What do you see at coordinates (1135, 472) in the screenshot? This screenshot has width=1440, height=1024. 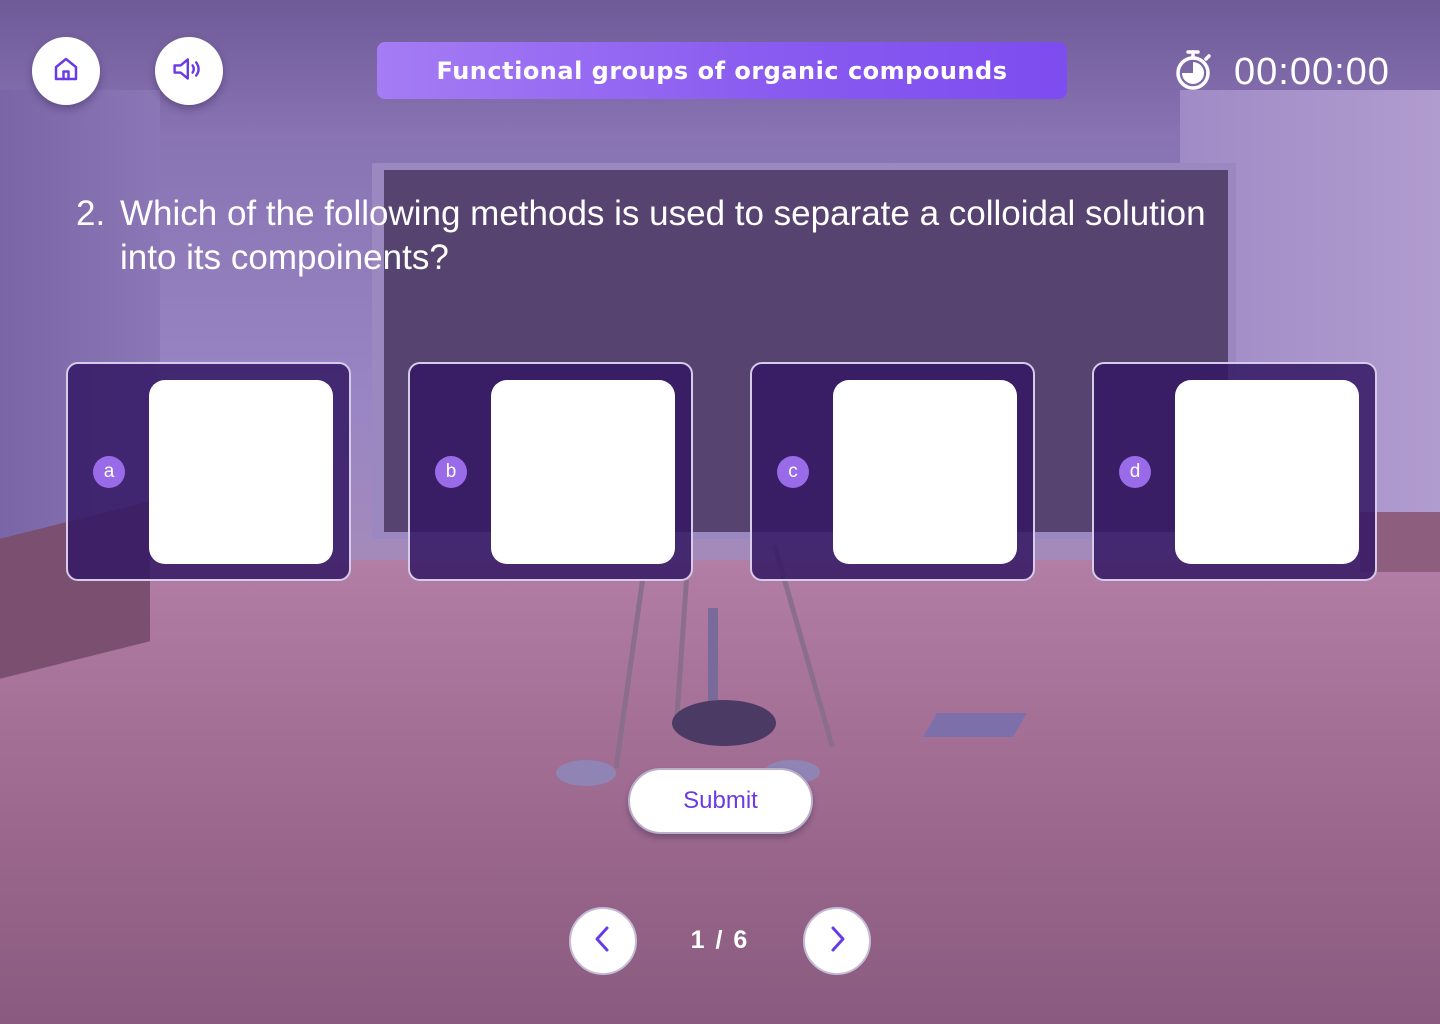 I see `option-label: d` at bounding box center [1135, 472].